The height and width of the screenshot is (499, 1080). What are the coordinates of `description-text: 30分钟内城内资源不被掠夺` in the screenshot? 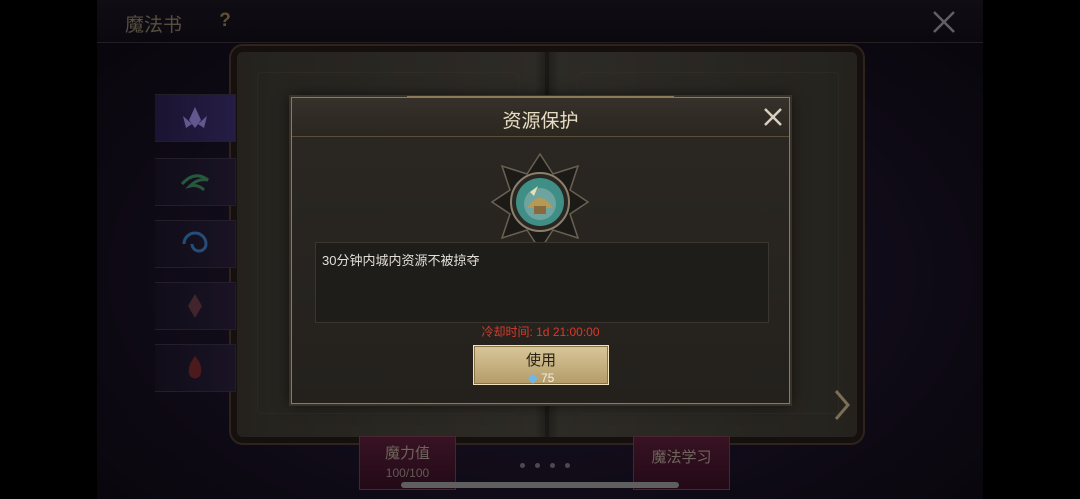 It's located at (401, 260).